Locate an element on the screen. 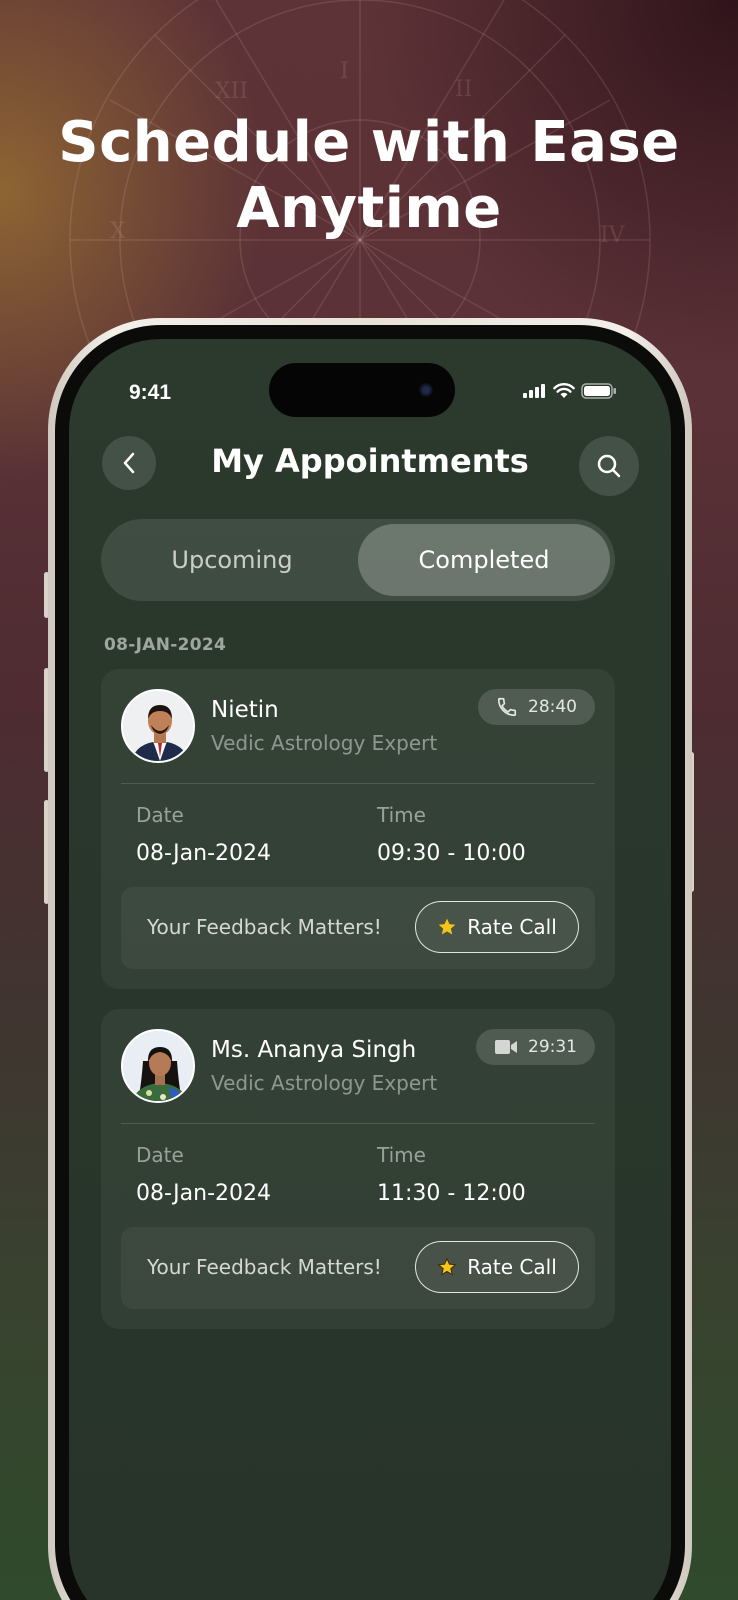  camera-icon is located at coordinates (426, 390).